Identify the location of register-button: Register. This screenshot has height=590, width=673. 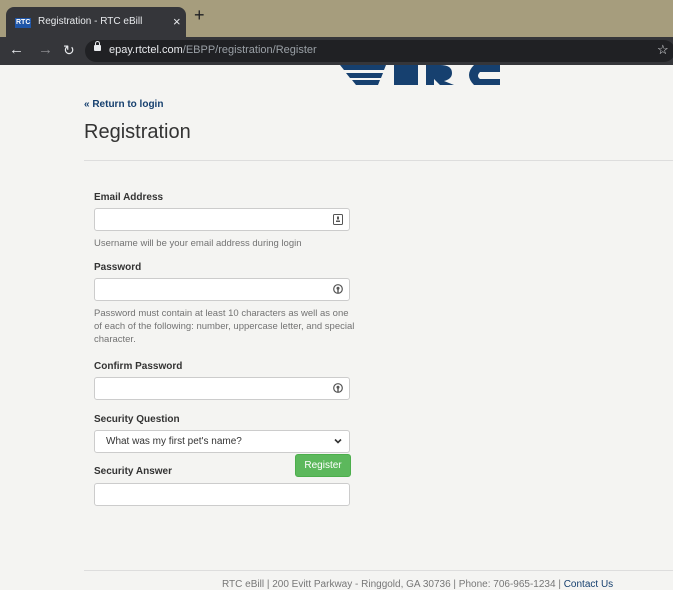
(323, 465).